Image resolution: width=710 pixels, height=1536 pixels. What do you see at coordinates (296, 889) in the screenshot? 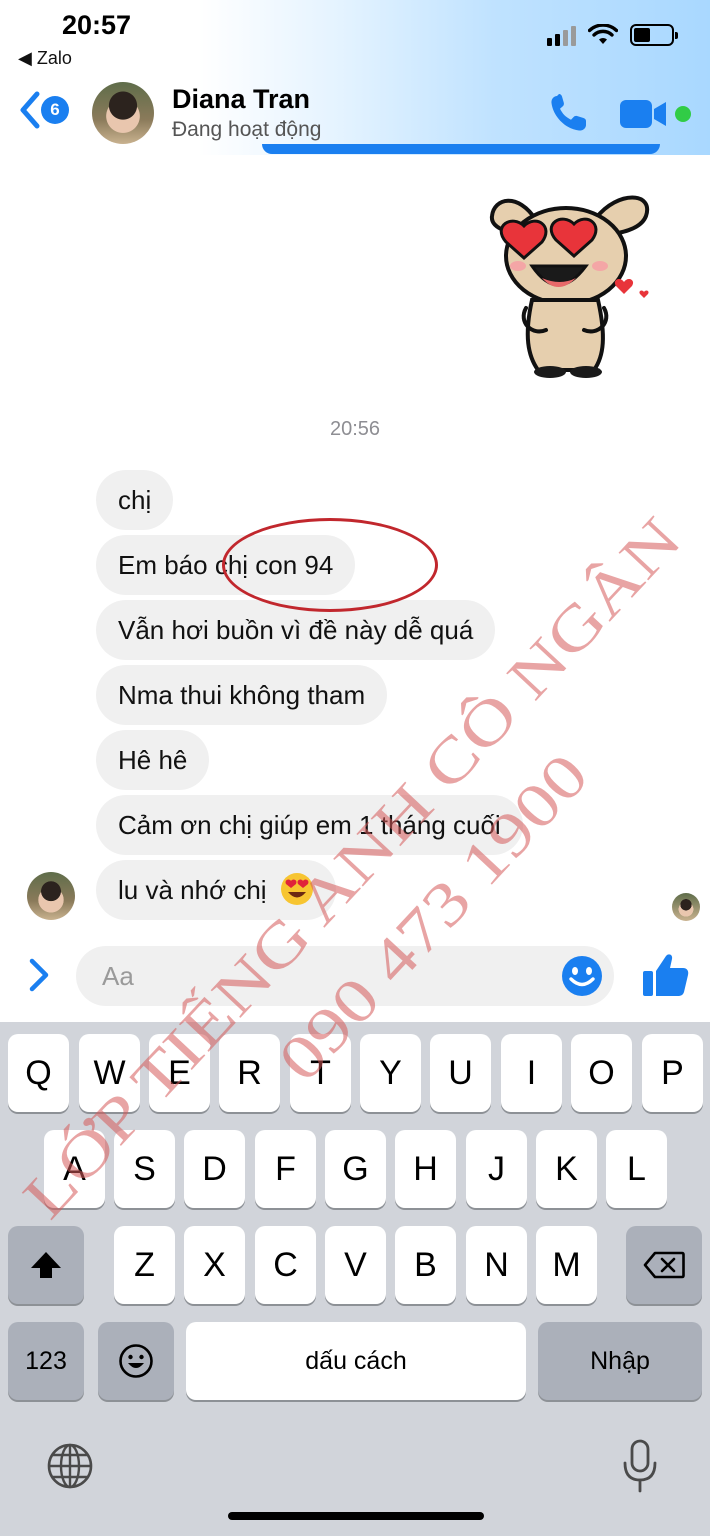
I see `heart-eyes-emoji-icon` at bounding box center [296, 889].